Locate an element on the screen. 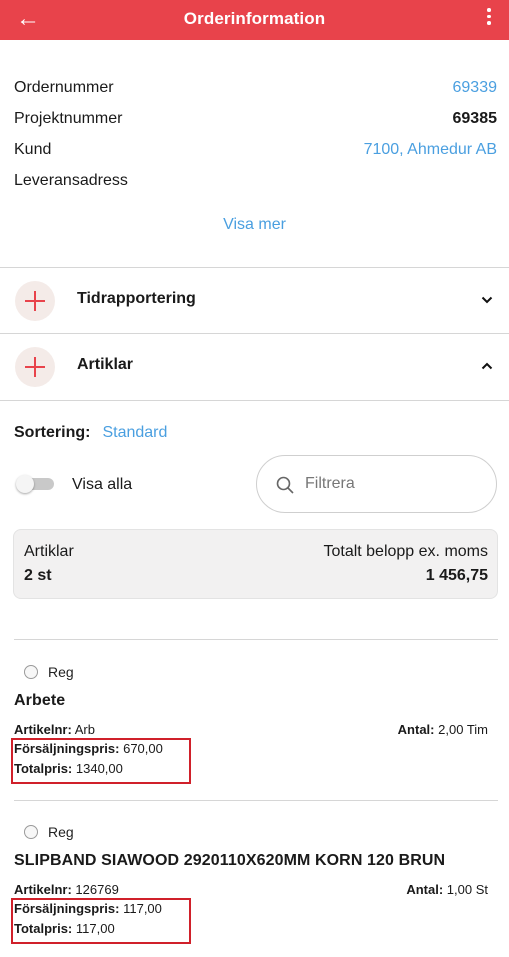  project-number-row: Projektnummer 69385 is located at coordinates (255, 119).